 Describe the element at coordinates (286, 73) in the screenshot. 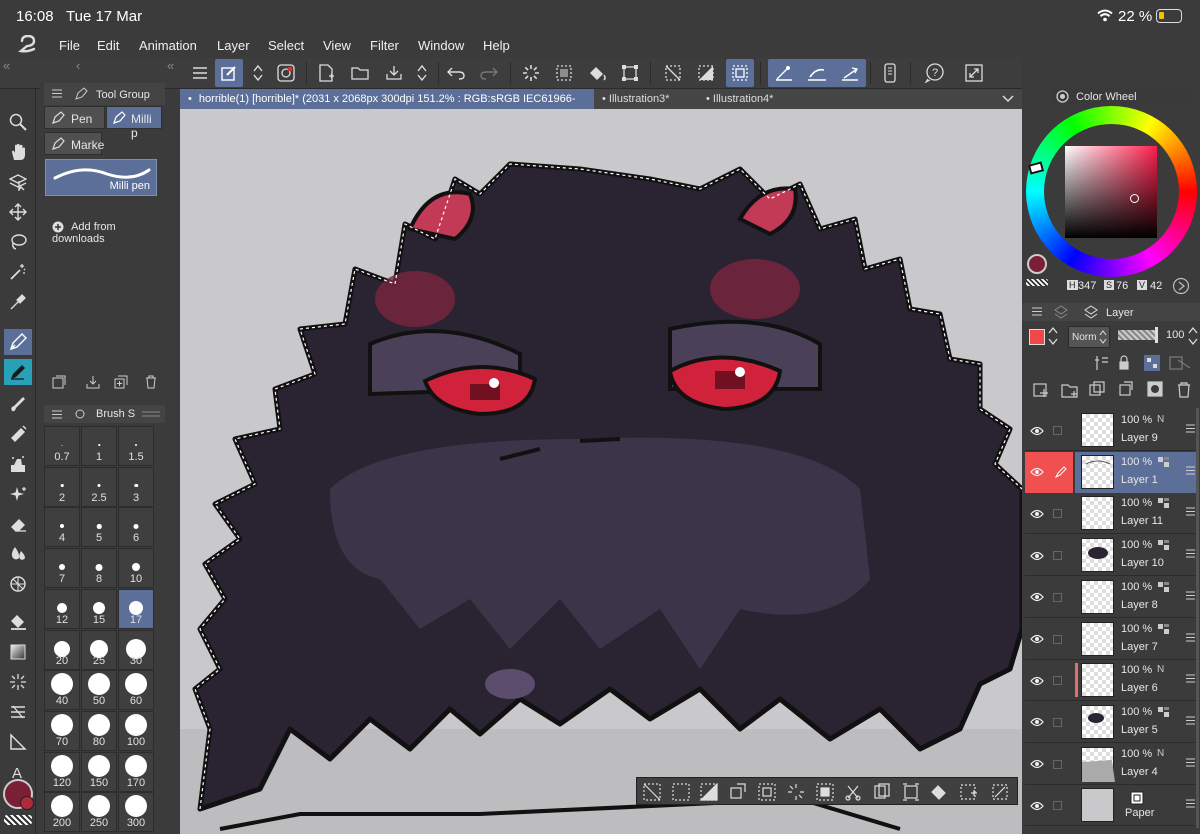

I see `record-icon` at that location.